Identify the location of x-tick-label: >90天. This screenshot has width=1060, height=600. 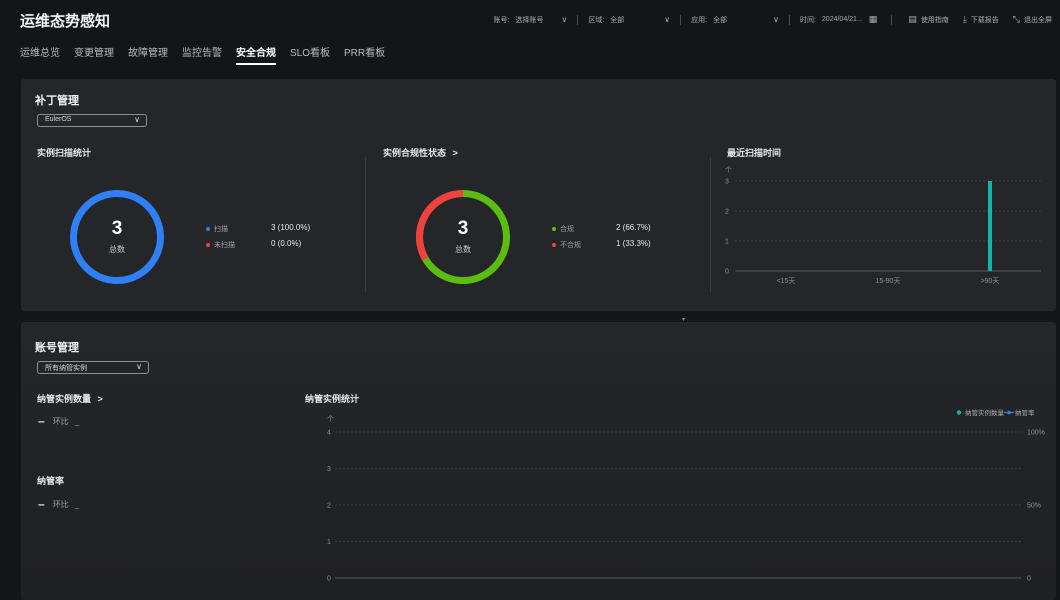
(990, 281).